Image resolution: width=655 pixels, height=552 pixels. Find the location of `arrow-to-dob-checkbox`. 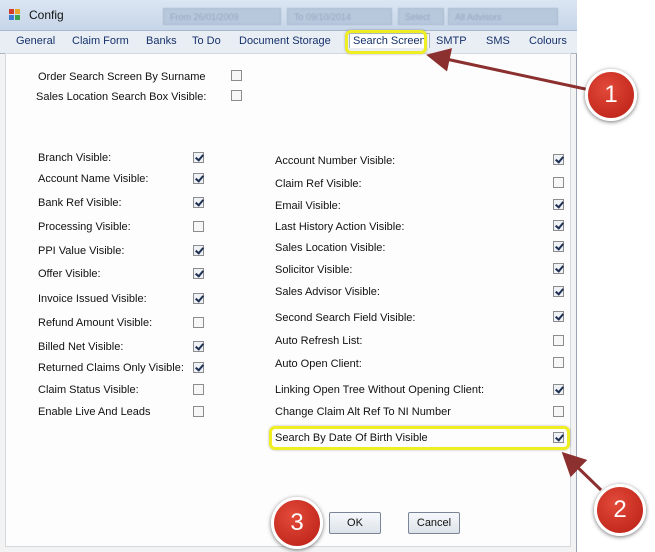

arrow-to-dob-checkbox is located at coordinates (582, 471).